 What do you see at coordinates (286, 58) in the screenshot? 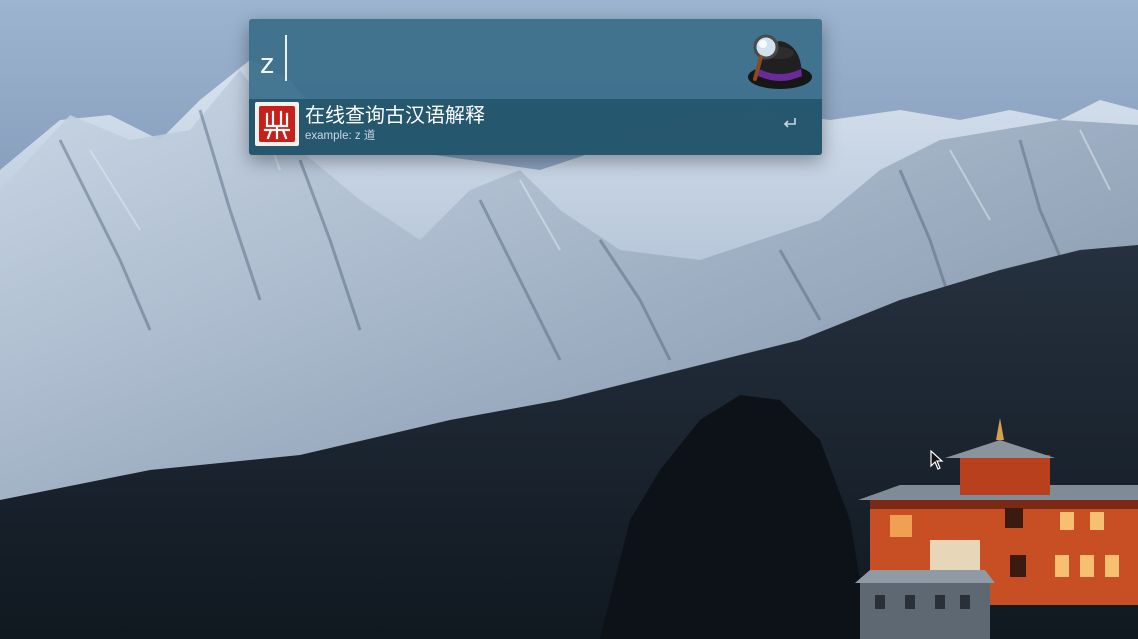
I see `text-cursor` at bounding box center [286, 58].